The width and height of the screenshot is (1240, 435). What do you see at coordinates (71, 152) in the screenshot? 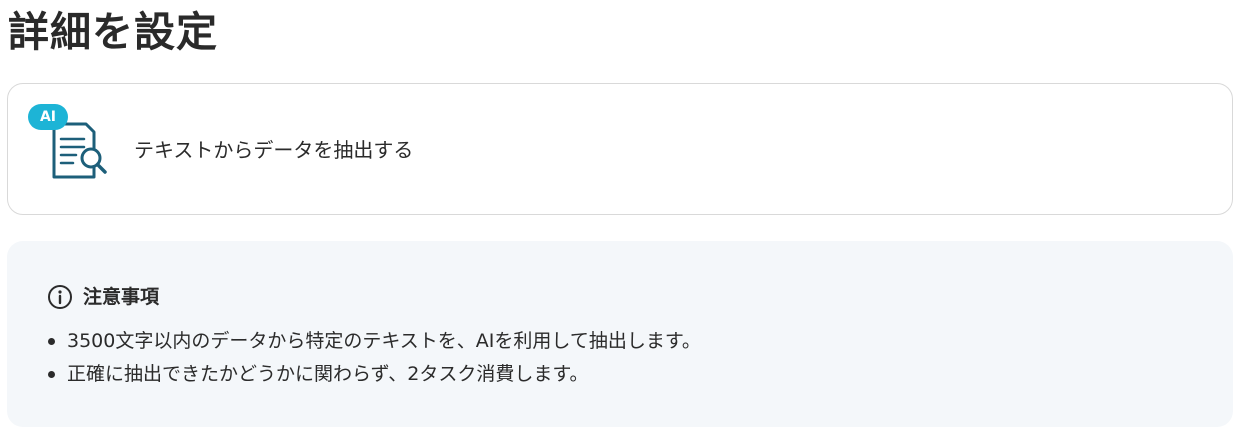
I see `document-search-icon: AI` at bounding box center [71, 152].